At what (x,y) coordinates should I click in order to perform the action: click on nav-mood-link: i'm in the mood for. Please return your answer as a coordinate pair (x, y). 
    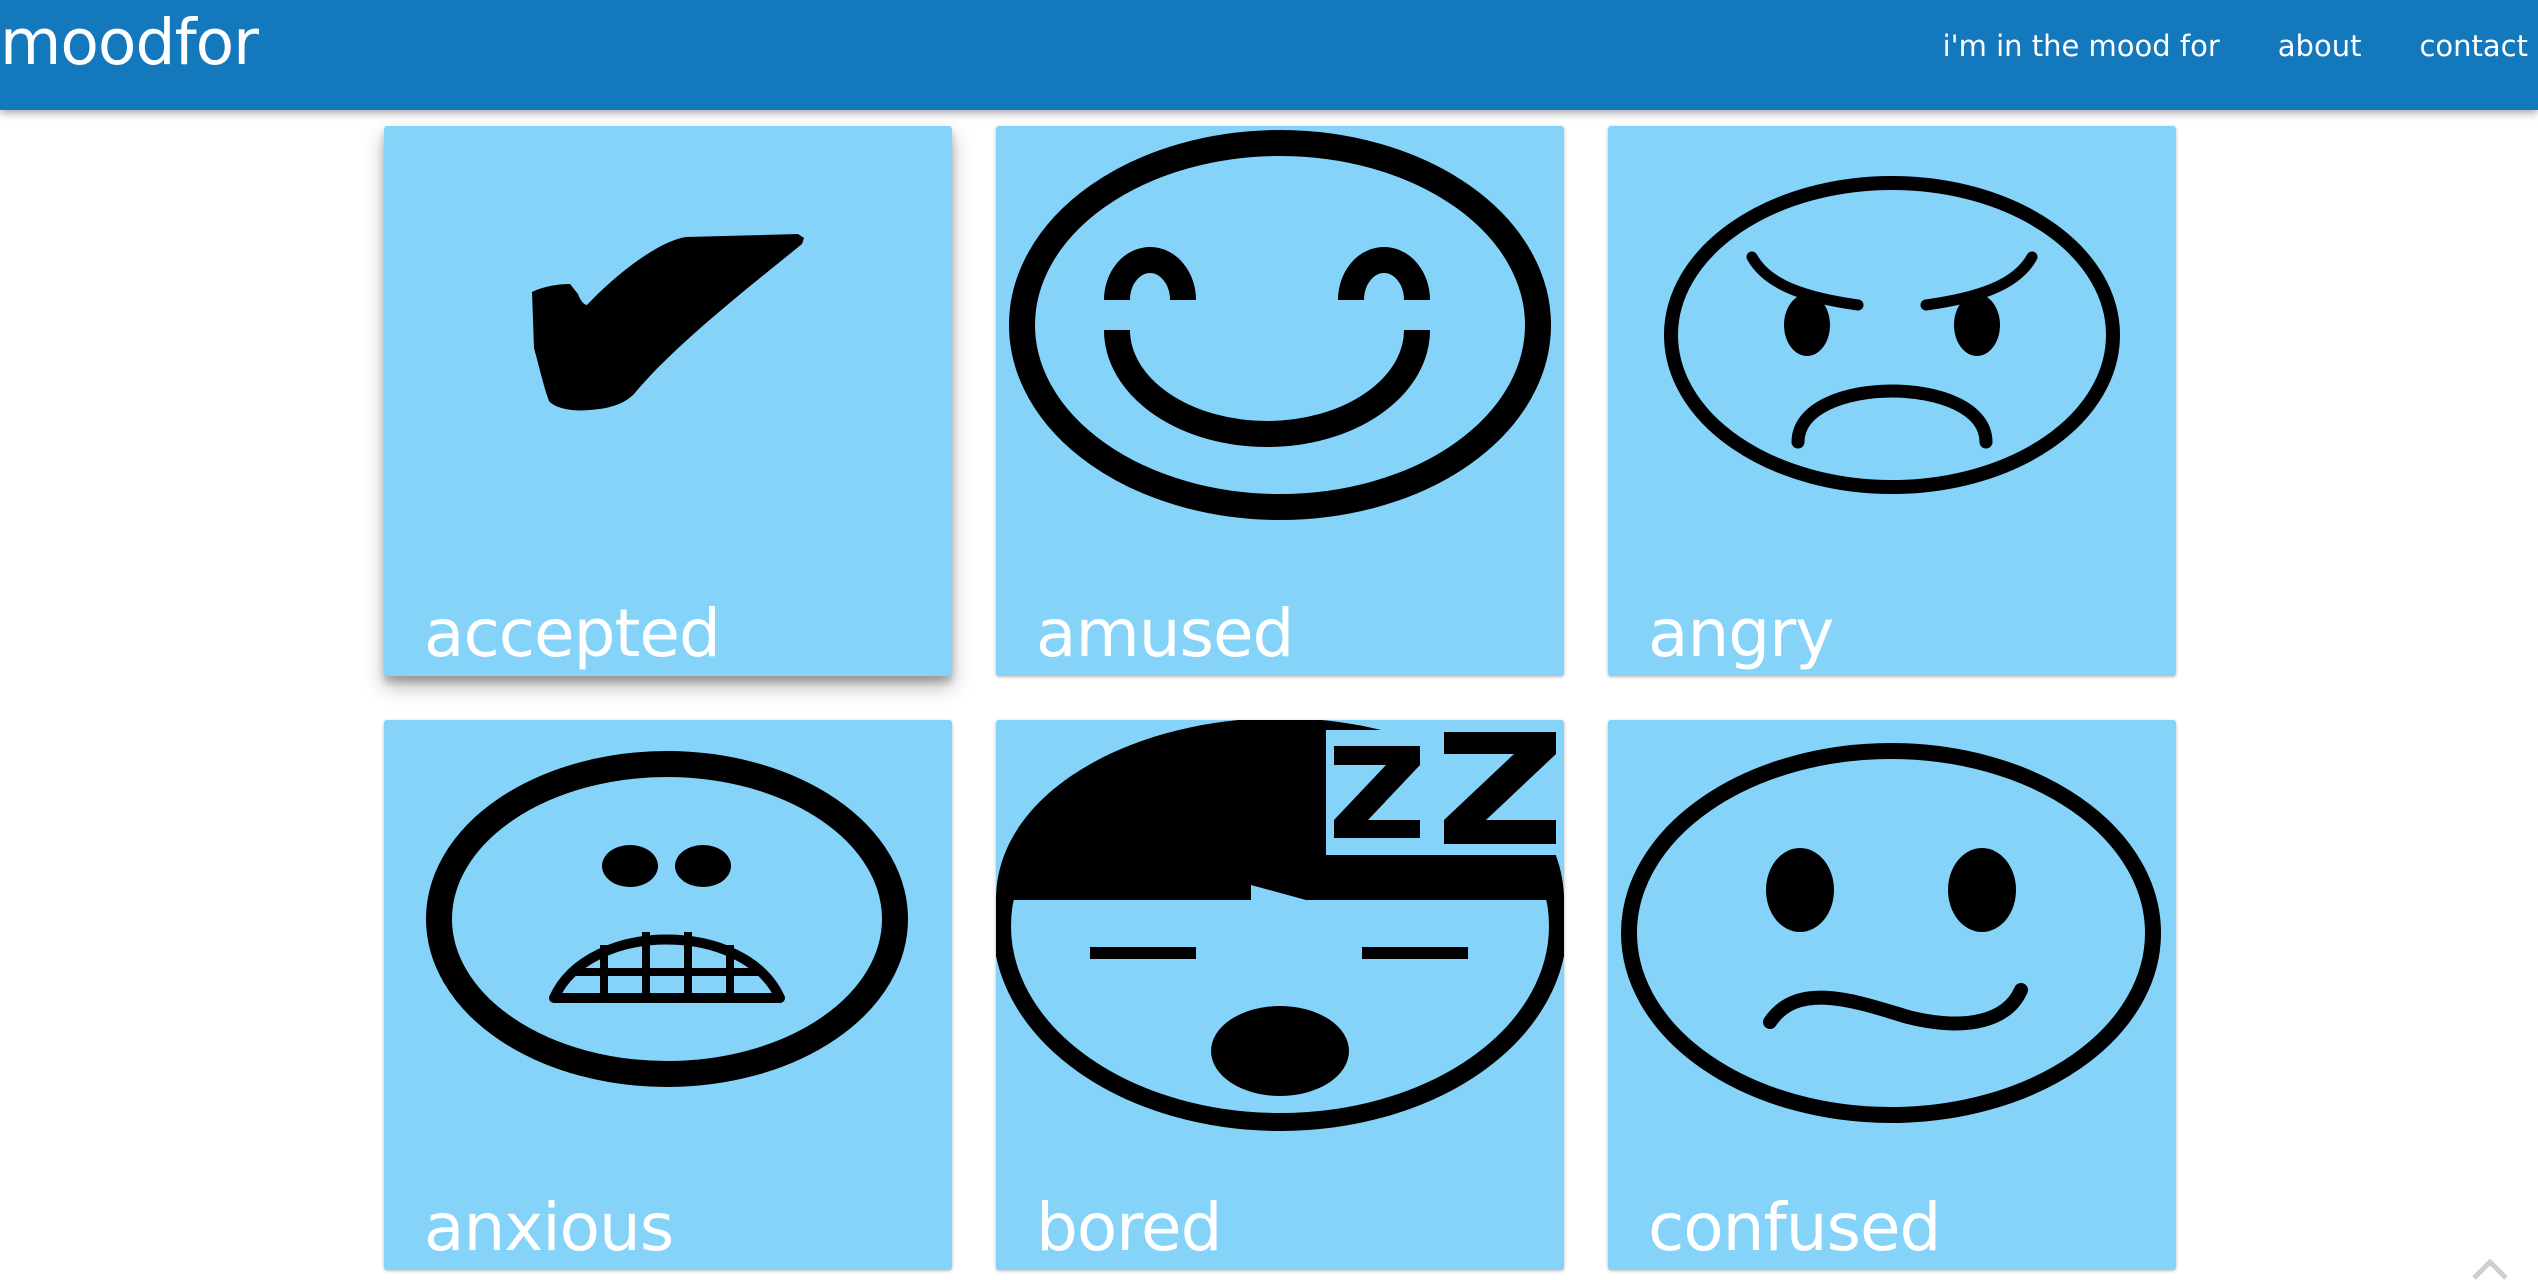
    Looking at the image, I should click on (2081, 46).